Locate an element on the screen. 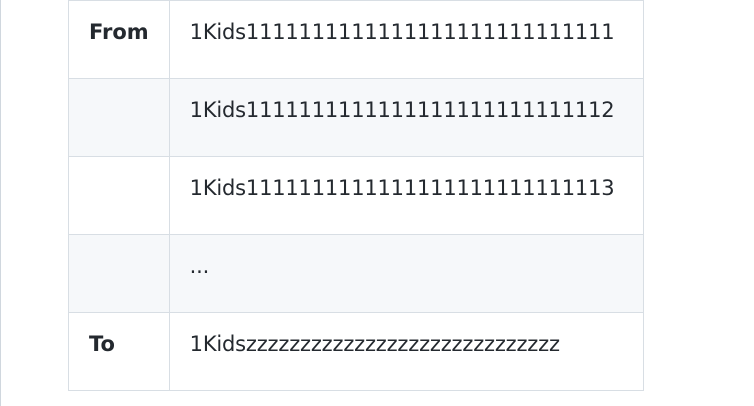  row-label: To is located at coordinates (102, 344).